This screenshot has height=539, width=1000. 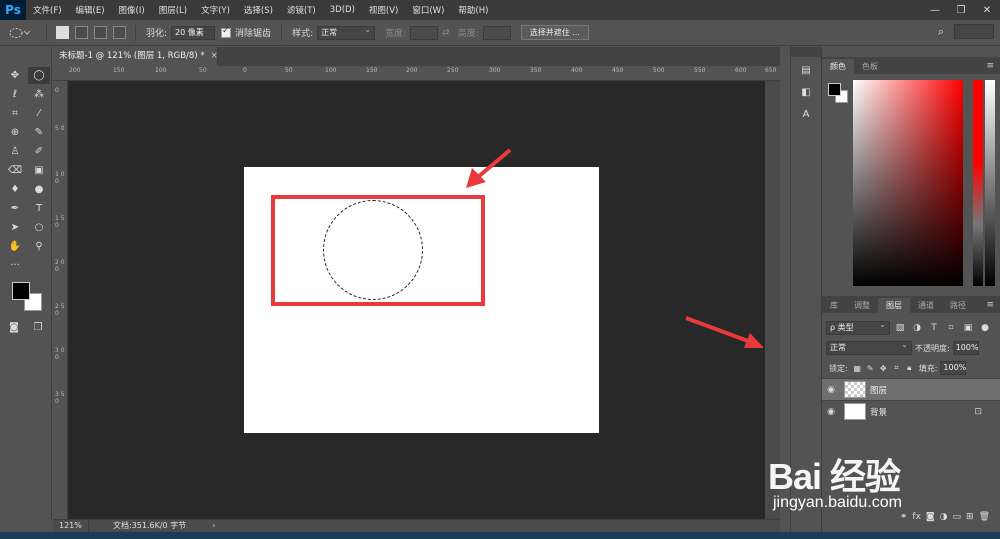 I want to click on lock-pixels-icon: ✎, so click(x=870, y=368).